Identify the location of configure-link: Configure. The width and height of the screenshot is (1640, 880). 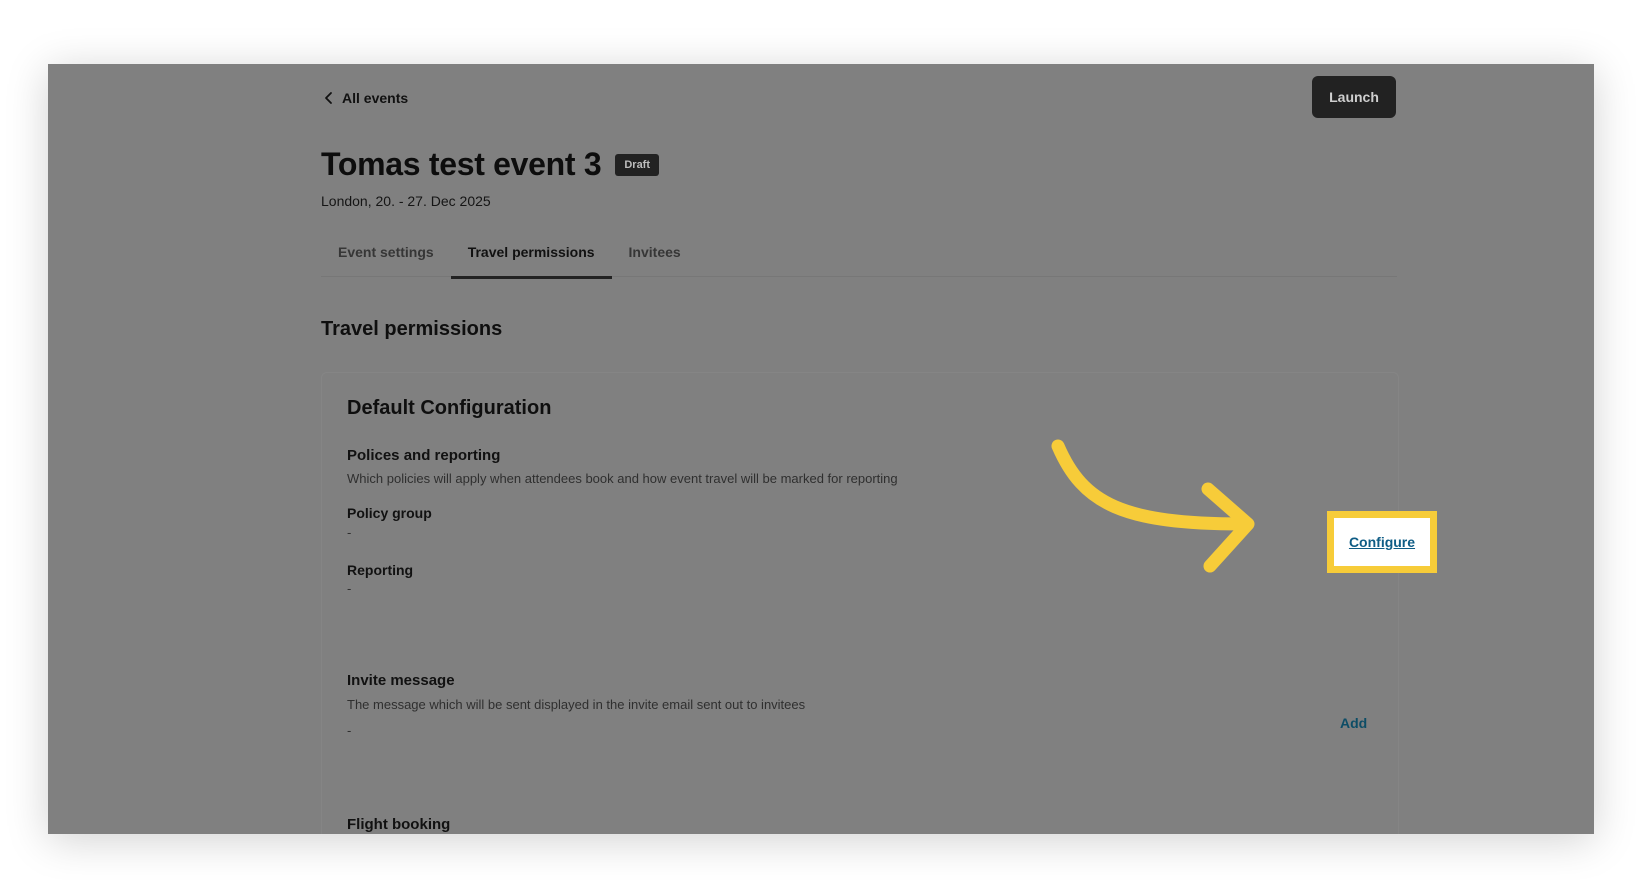
(1382, 542).